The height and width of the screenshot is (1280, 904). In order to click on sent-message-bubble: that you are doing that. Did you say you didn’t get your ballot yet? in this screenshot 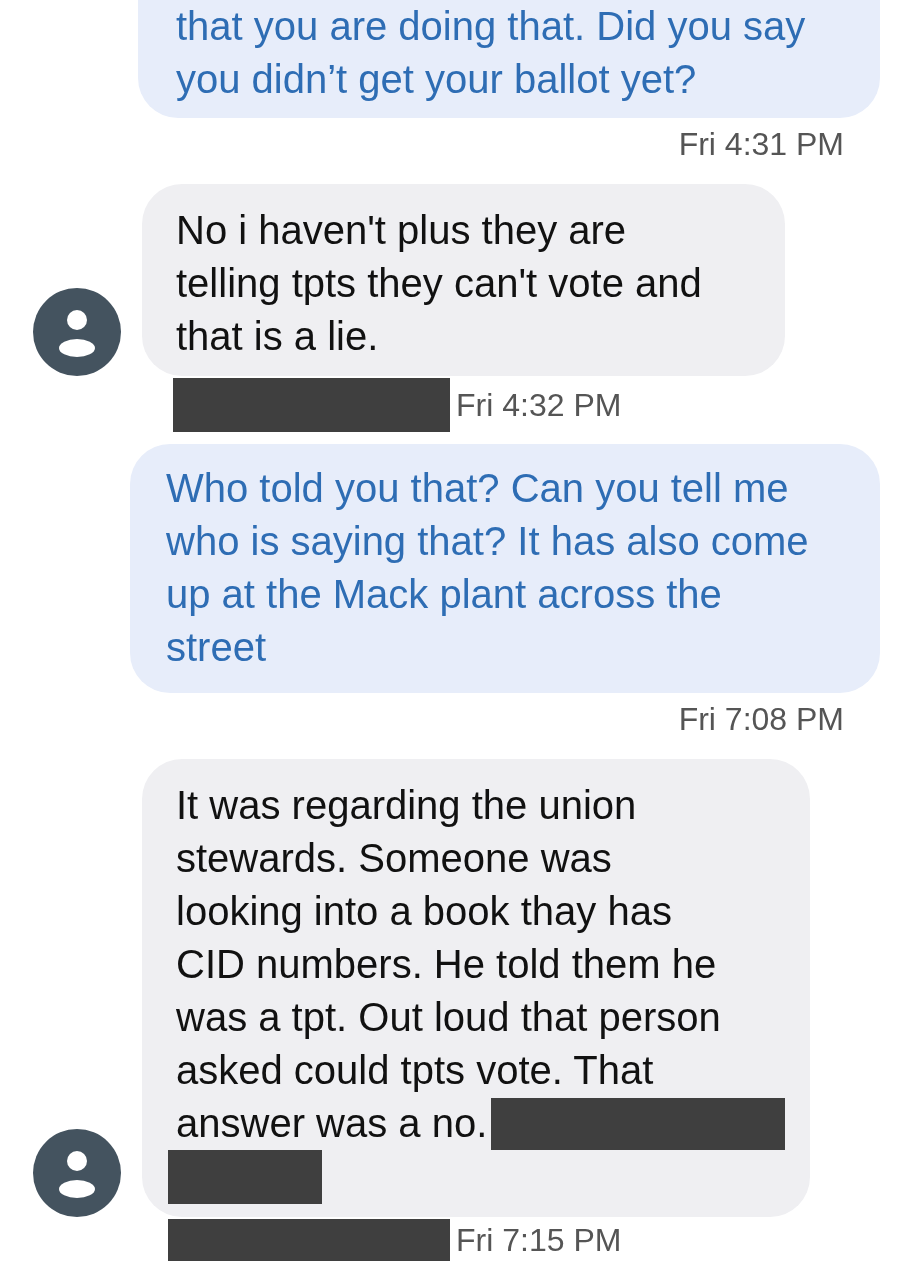, I will do `click(509, 59)`.